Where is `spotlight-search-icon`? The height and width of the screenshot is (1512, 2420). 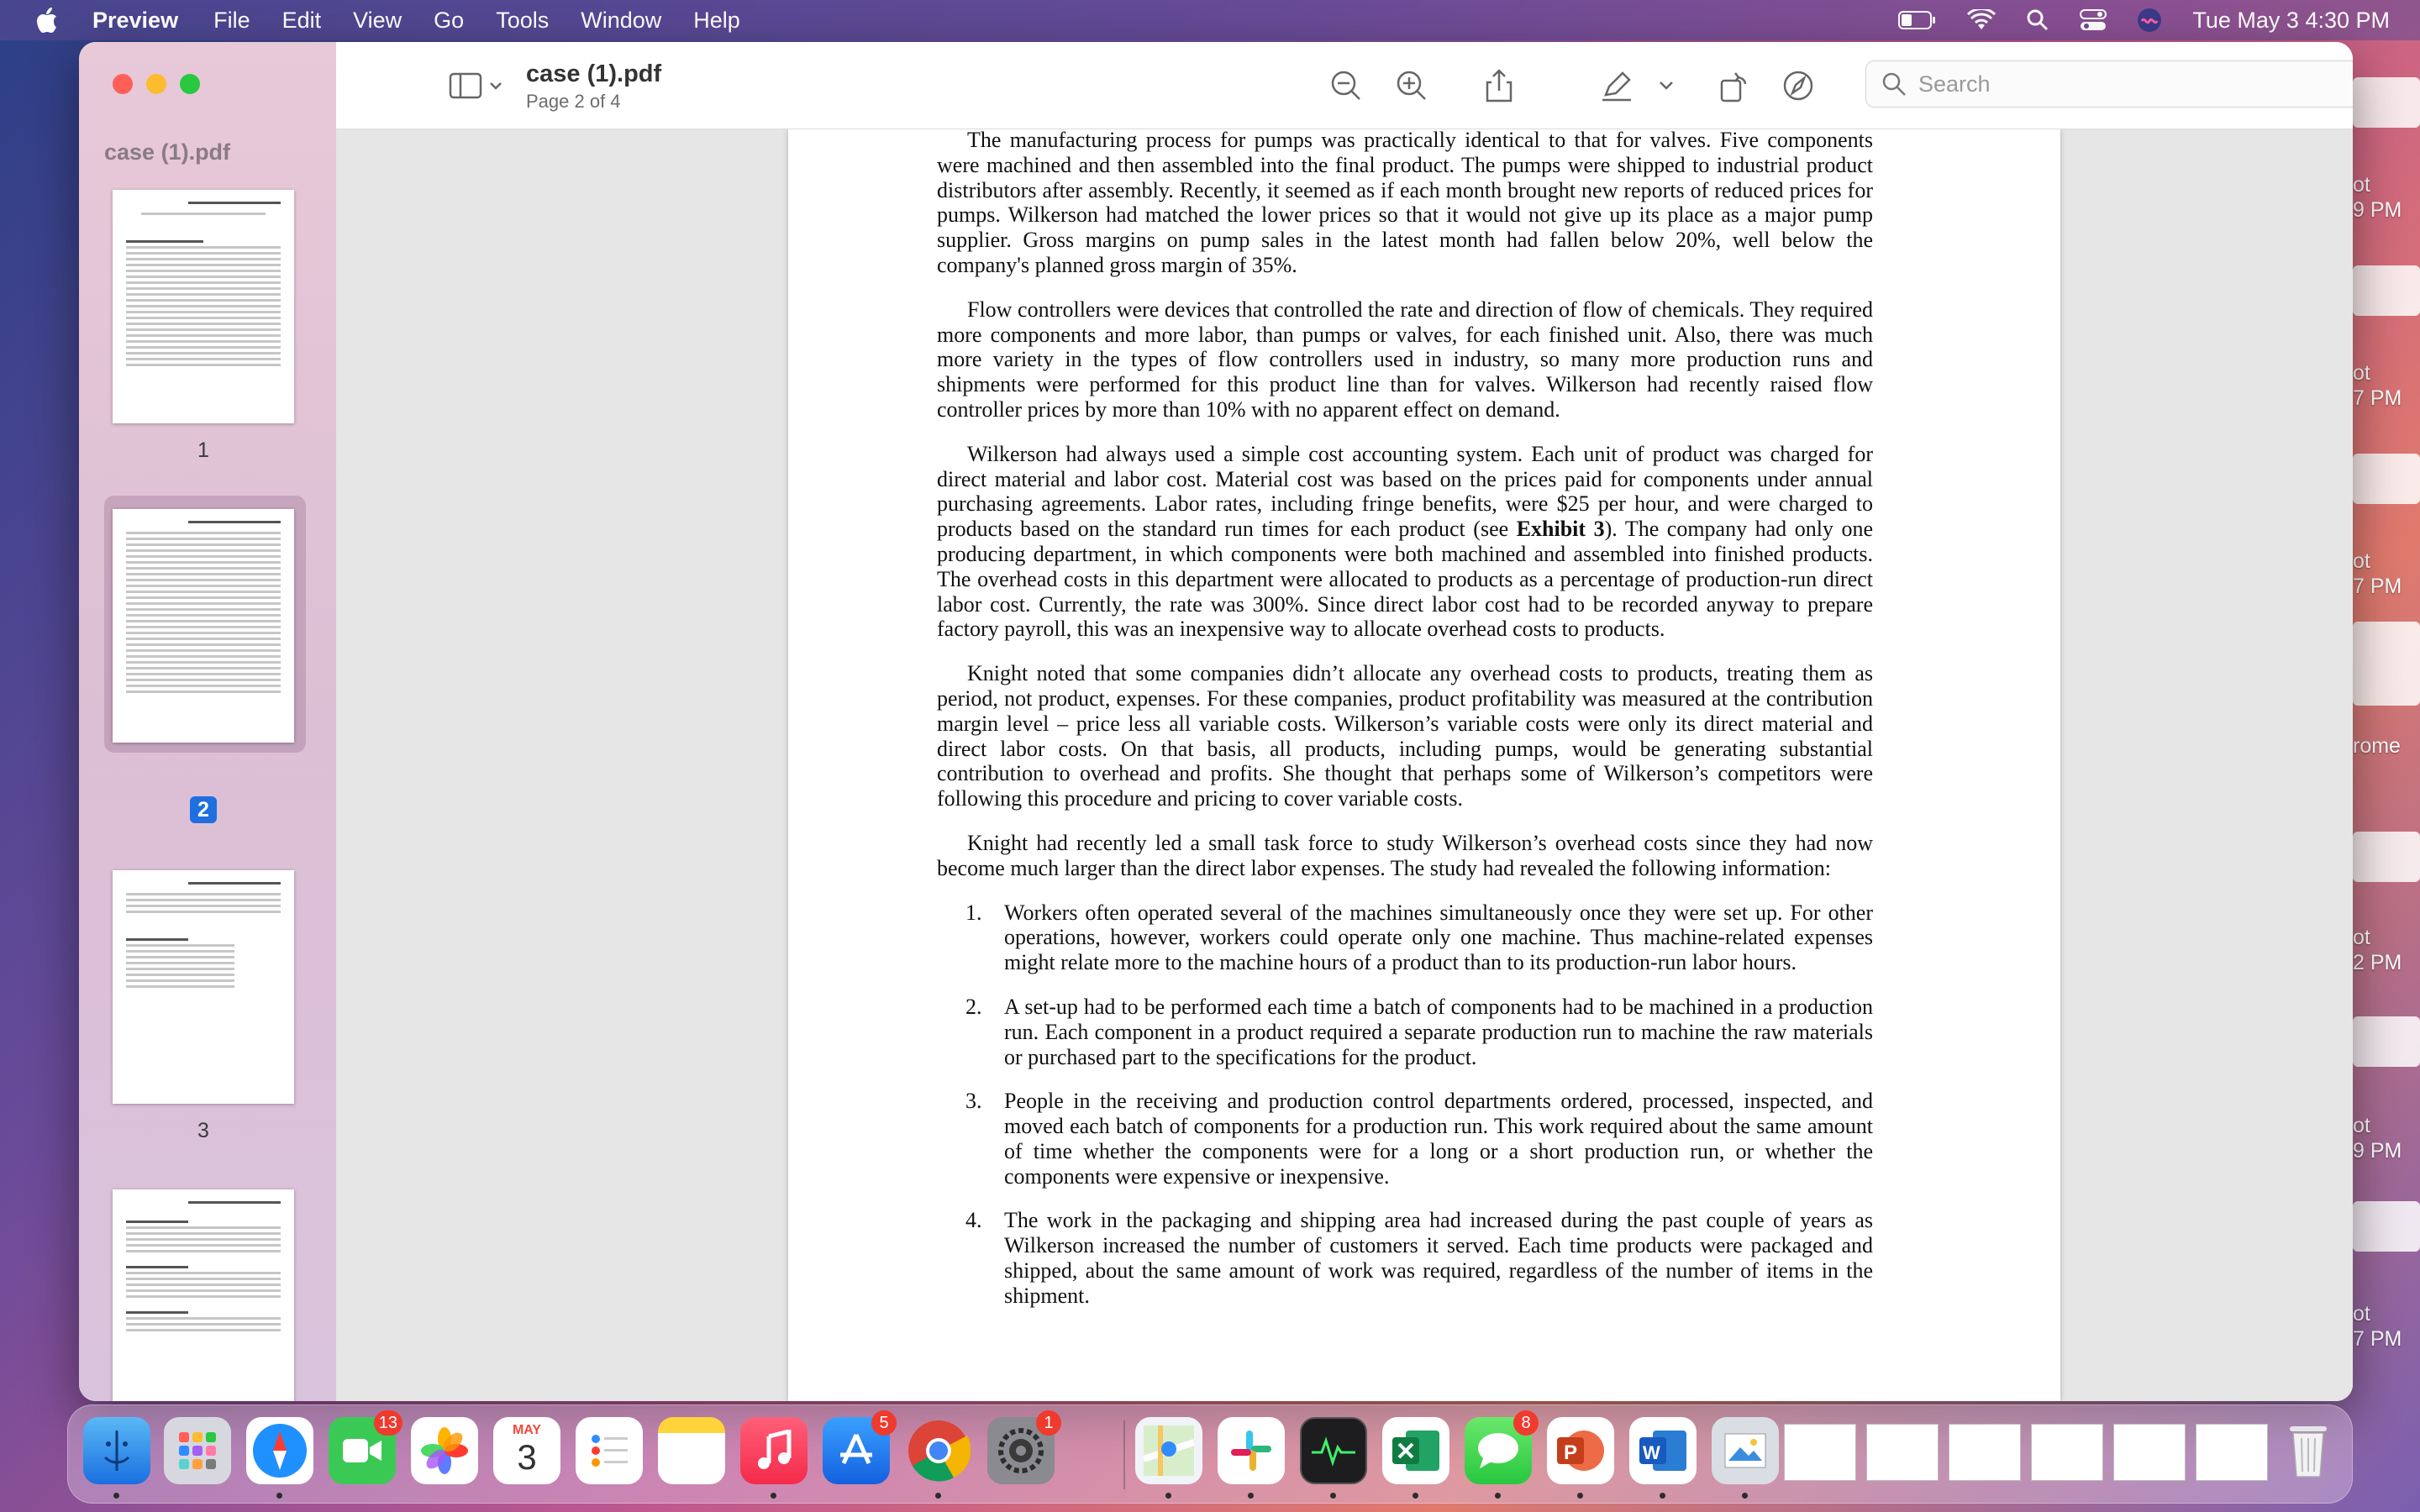
spotlight-search-icon is located at coordinates (2038, 20).